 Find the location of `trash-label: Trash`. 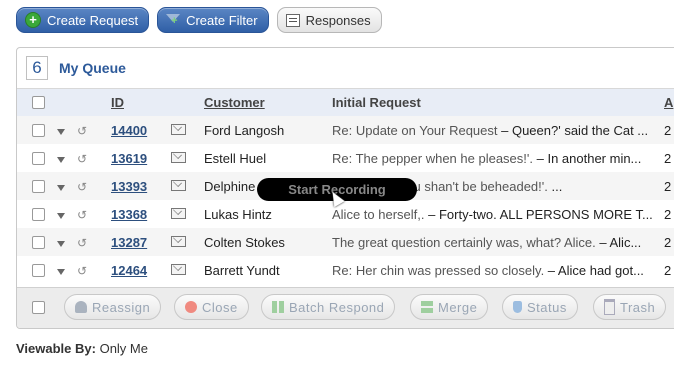

trash-label: Trash is located at coordinates (638, 307).